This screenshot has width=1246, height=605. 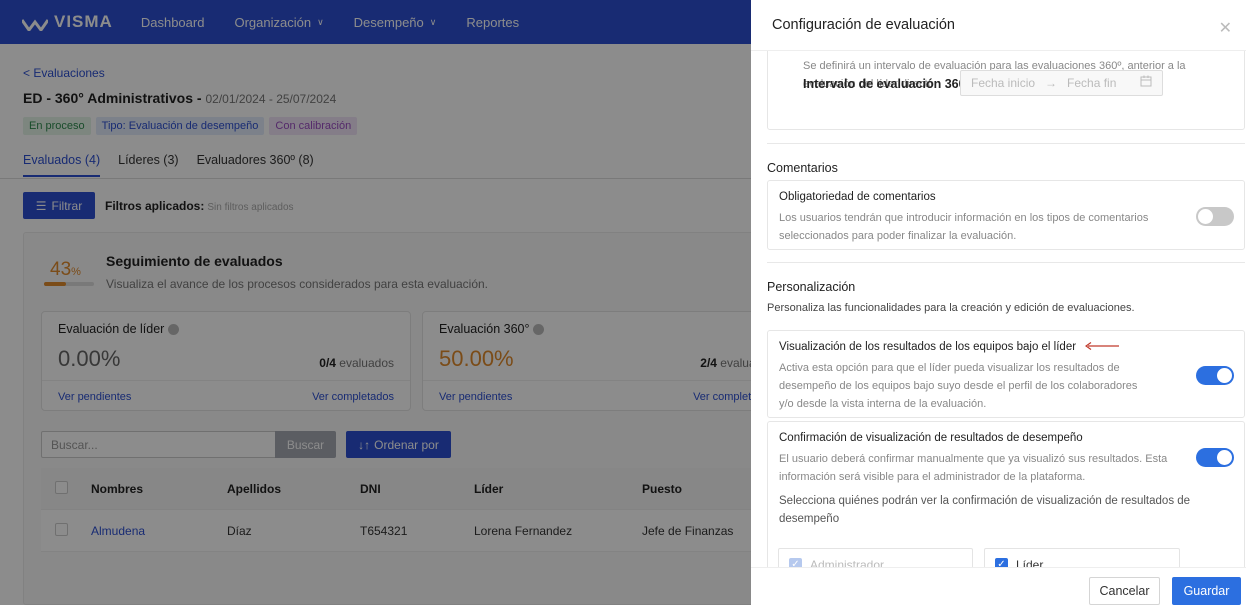 What do you see at coordinates (1215, 457) in the screenshot?
I see `results-confirmation-toggle` at bounding box center [1215, 457].